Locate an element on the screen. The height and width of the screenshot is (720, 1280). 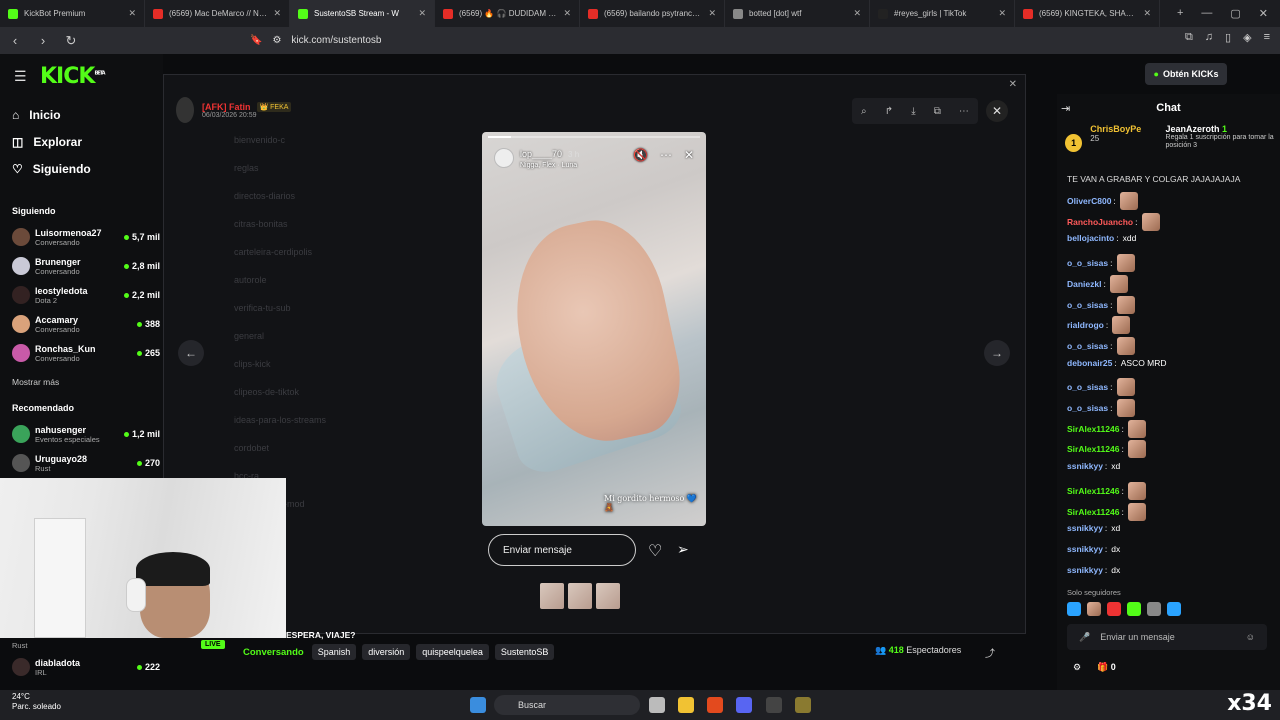
file-explorer-icon is located at coordinates (686, 705).